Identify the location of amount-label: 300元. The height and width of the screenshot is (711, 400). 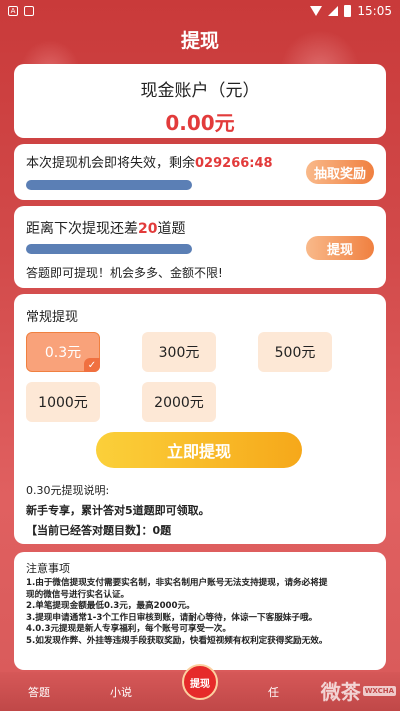
(179, 353).